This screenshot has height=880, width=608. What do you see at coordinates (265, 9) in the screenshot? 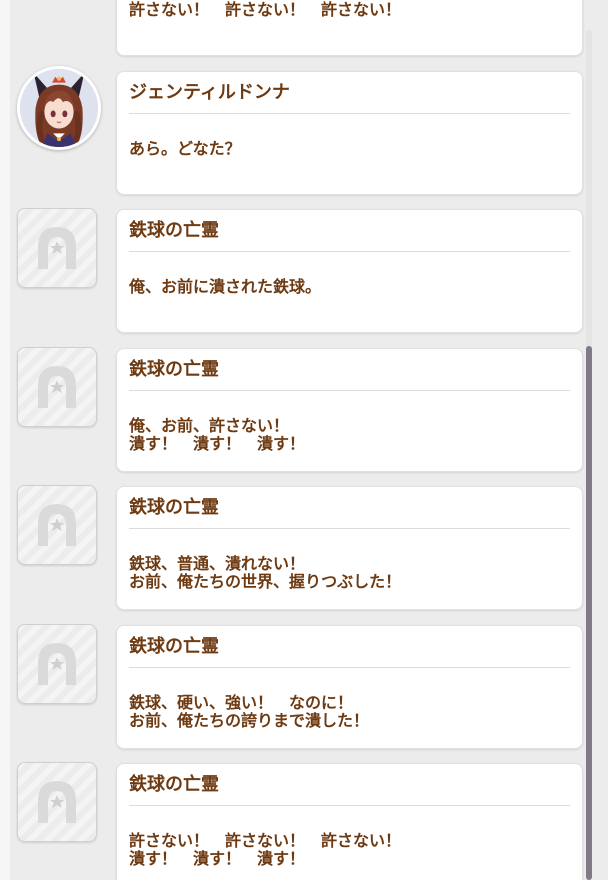
I see `dialogue-text: 許さない！ 許さない！ 許さない！` at bounding box center [265, 9].